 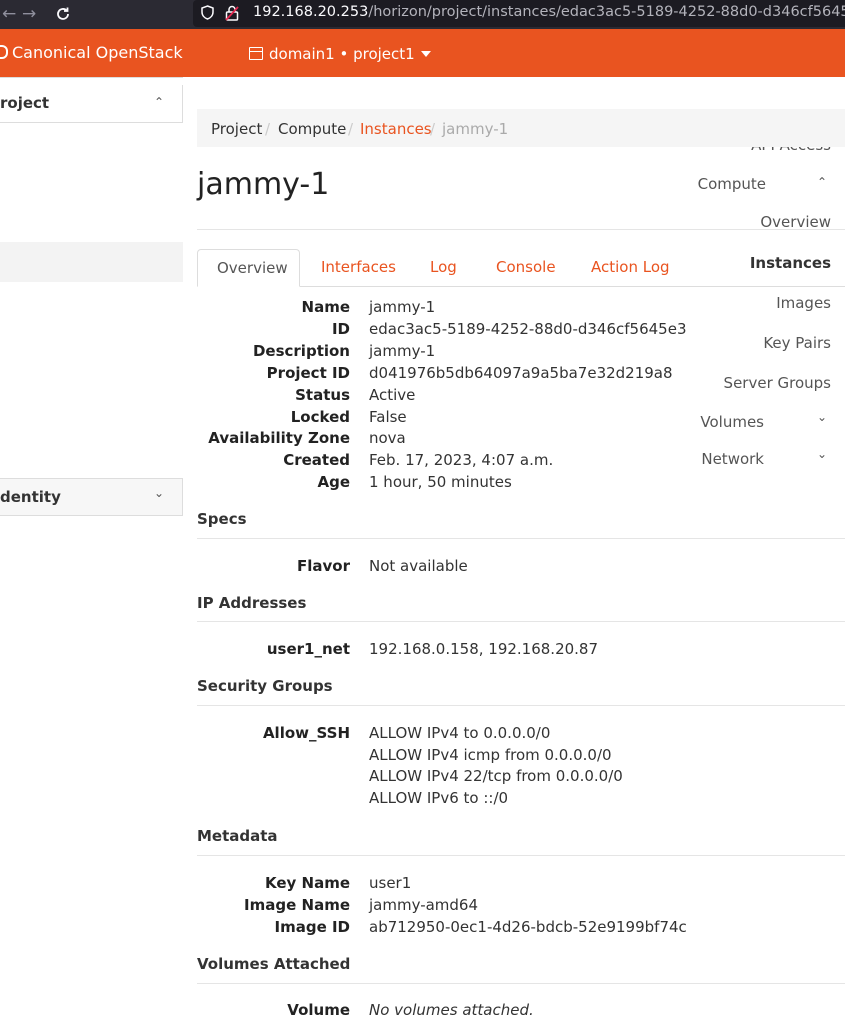 I want to click on key-name-label: Key Name, so click(x=307, y=883).